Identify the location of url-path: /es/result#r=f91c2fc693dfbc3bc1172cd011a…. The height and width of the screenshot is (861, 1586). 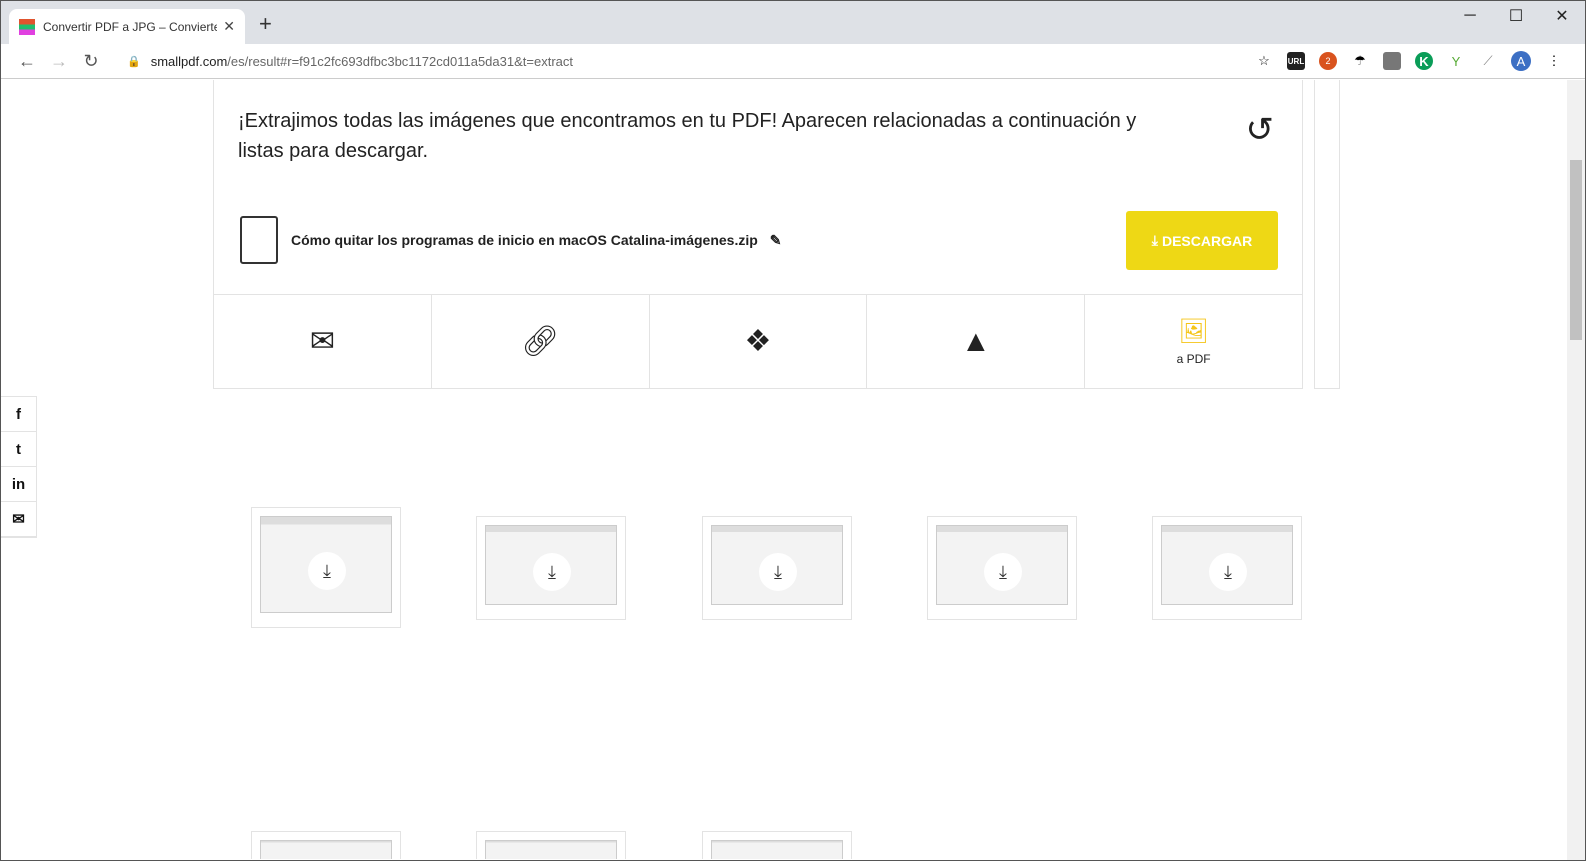
(400, 61).